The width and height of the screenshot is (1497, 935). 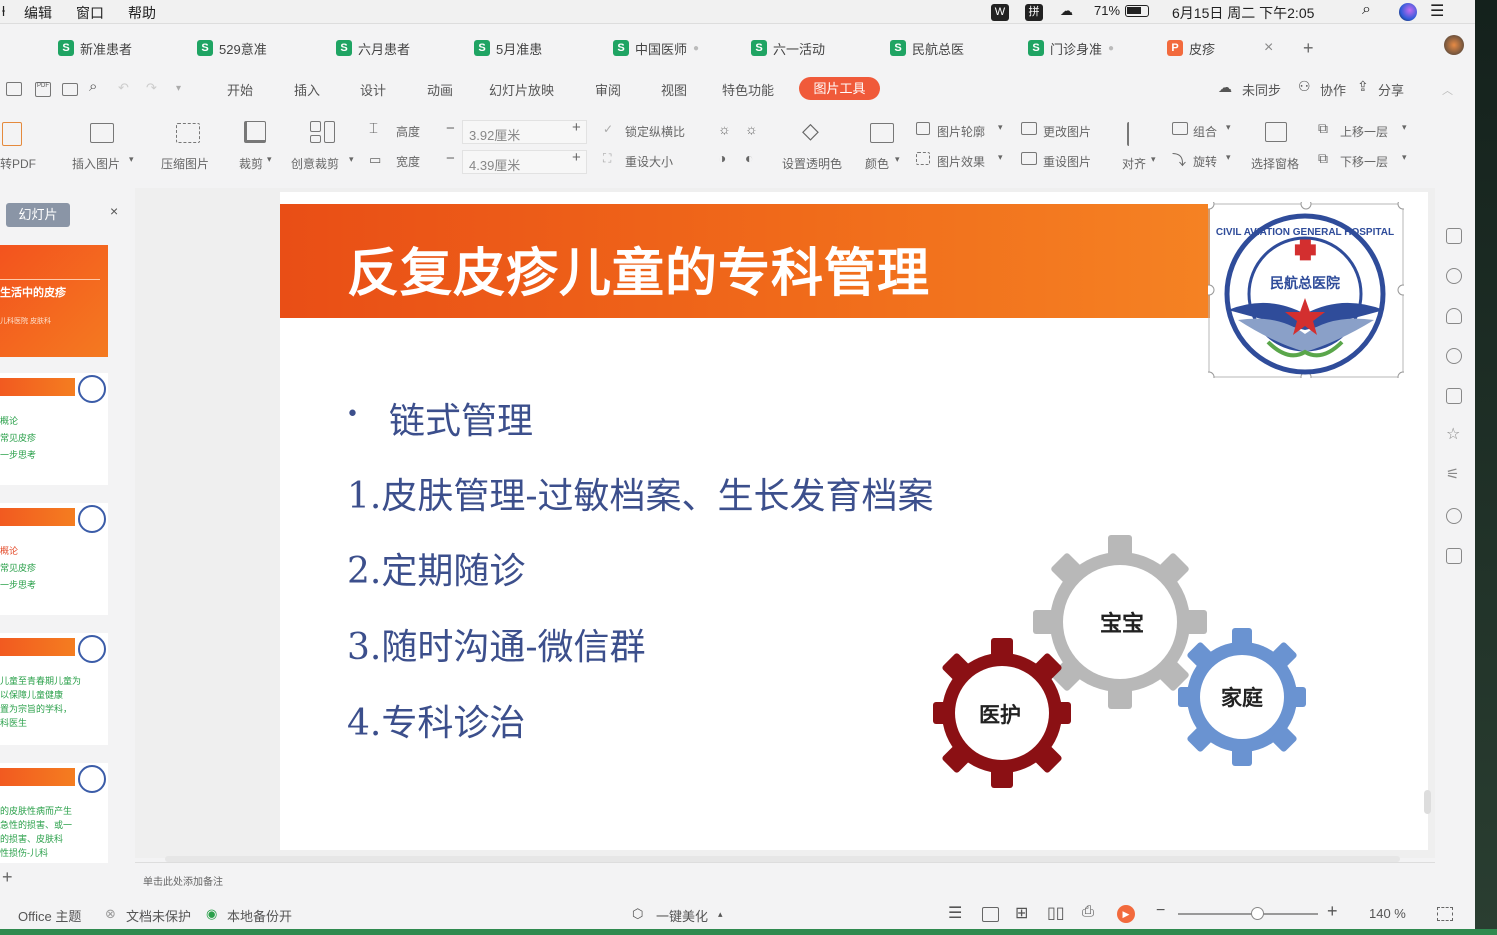 What do you see at coordinates (637, 914) in the screenshot?
I see `beautify-icon: ⬡` at bounding box center [637, 914].